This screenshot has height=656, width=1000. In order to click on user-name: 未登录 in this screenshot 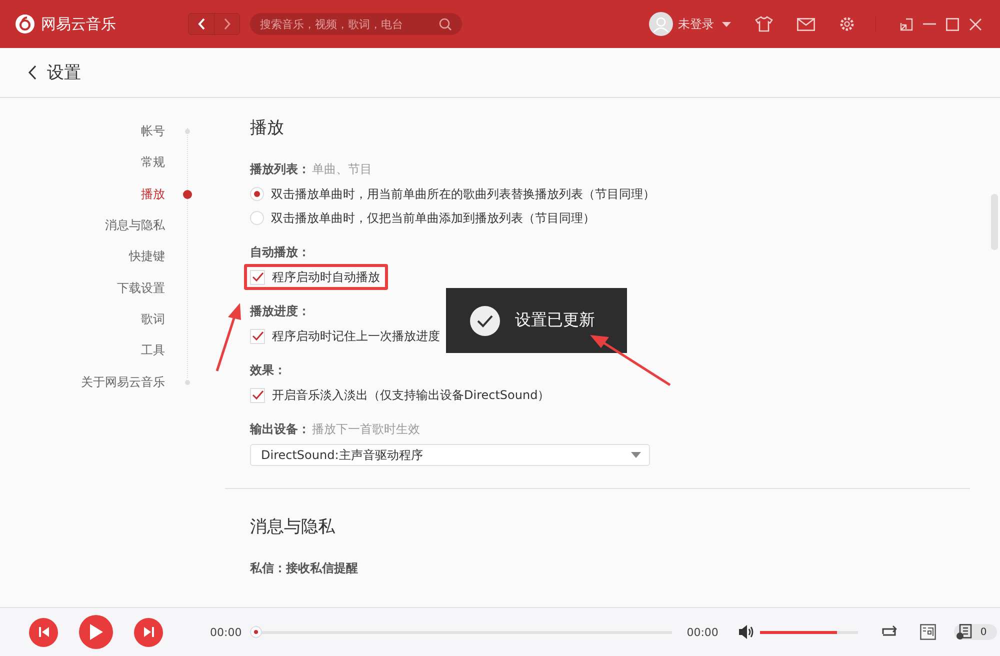, I will do `click(696, 24)`.